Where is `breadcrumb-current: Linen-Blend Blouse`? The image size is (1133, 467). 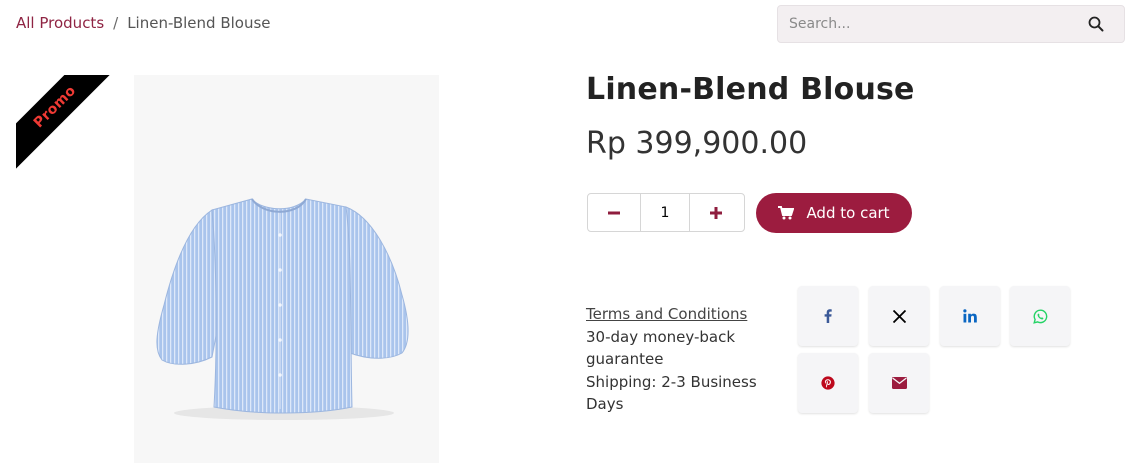
breadcrumb-current: Linen-Blend Blouse is located at coordinates (199, 23).